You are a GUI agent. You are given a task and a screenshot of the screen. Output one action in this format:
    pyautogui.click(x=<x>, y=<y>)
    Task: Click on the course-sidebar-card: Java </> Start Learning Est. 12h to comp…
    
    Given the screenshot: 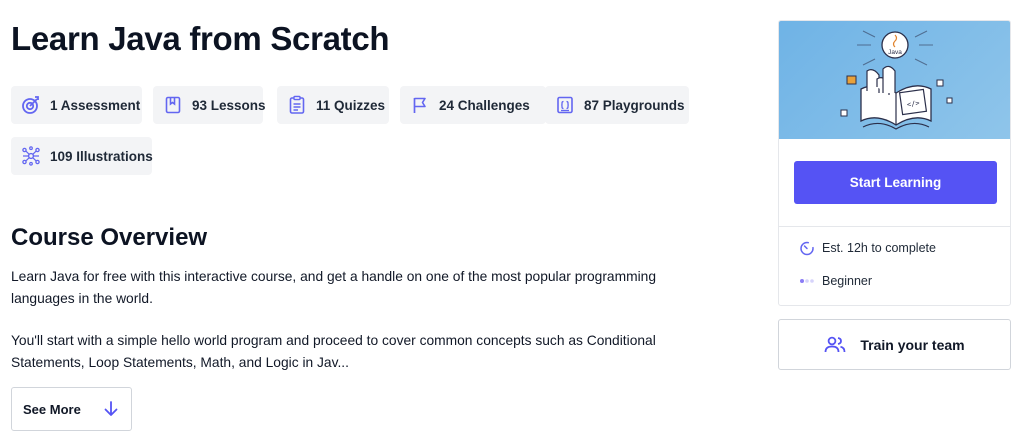 What is the action you would take?
    pyautogui.click(x=894, y=163)
    